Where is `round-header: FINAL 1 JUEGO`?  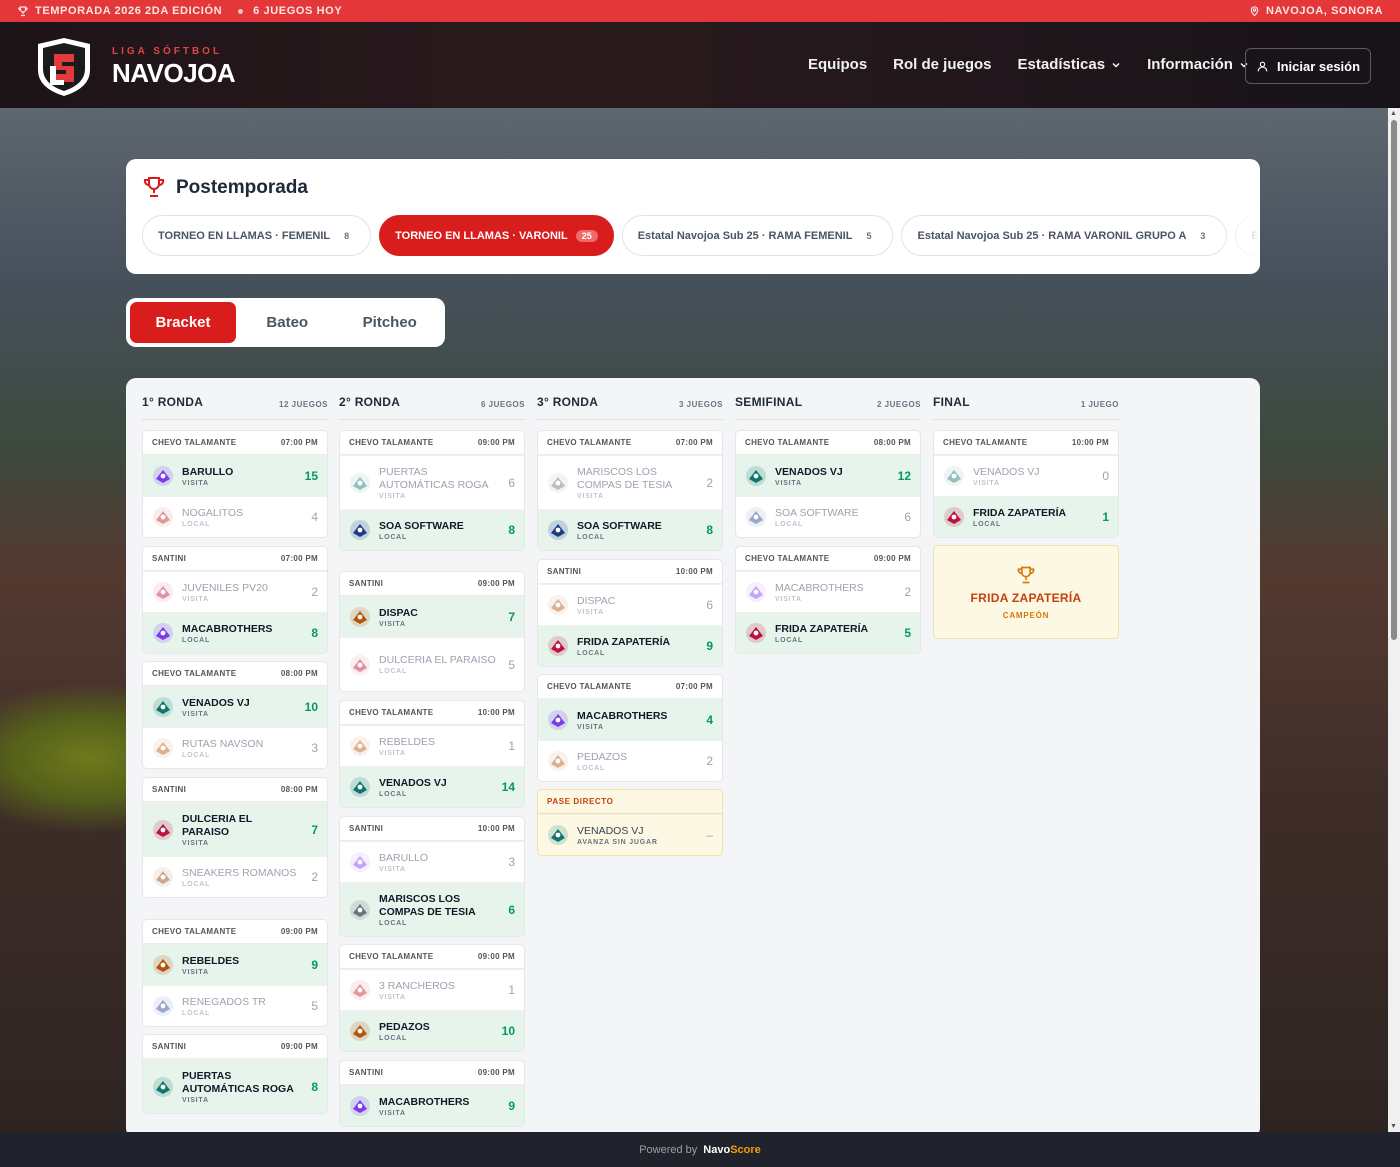
round-header: FINAL 1 JUEGO is located at coordinates (1026, 399).